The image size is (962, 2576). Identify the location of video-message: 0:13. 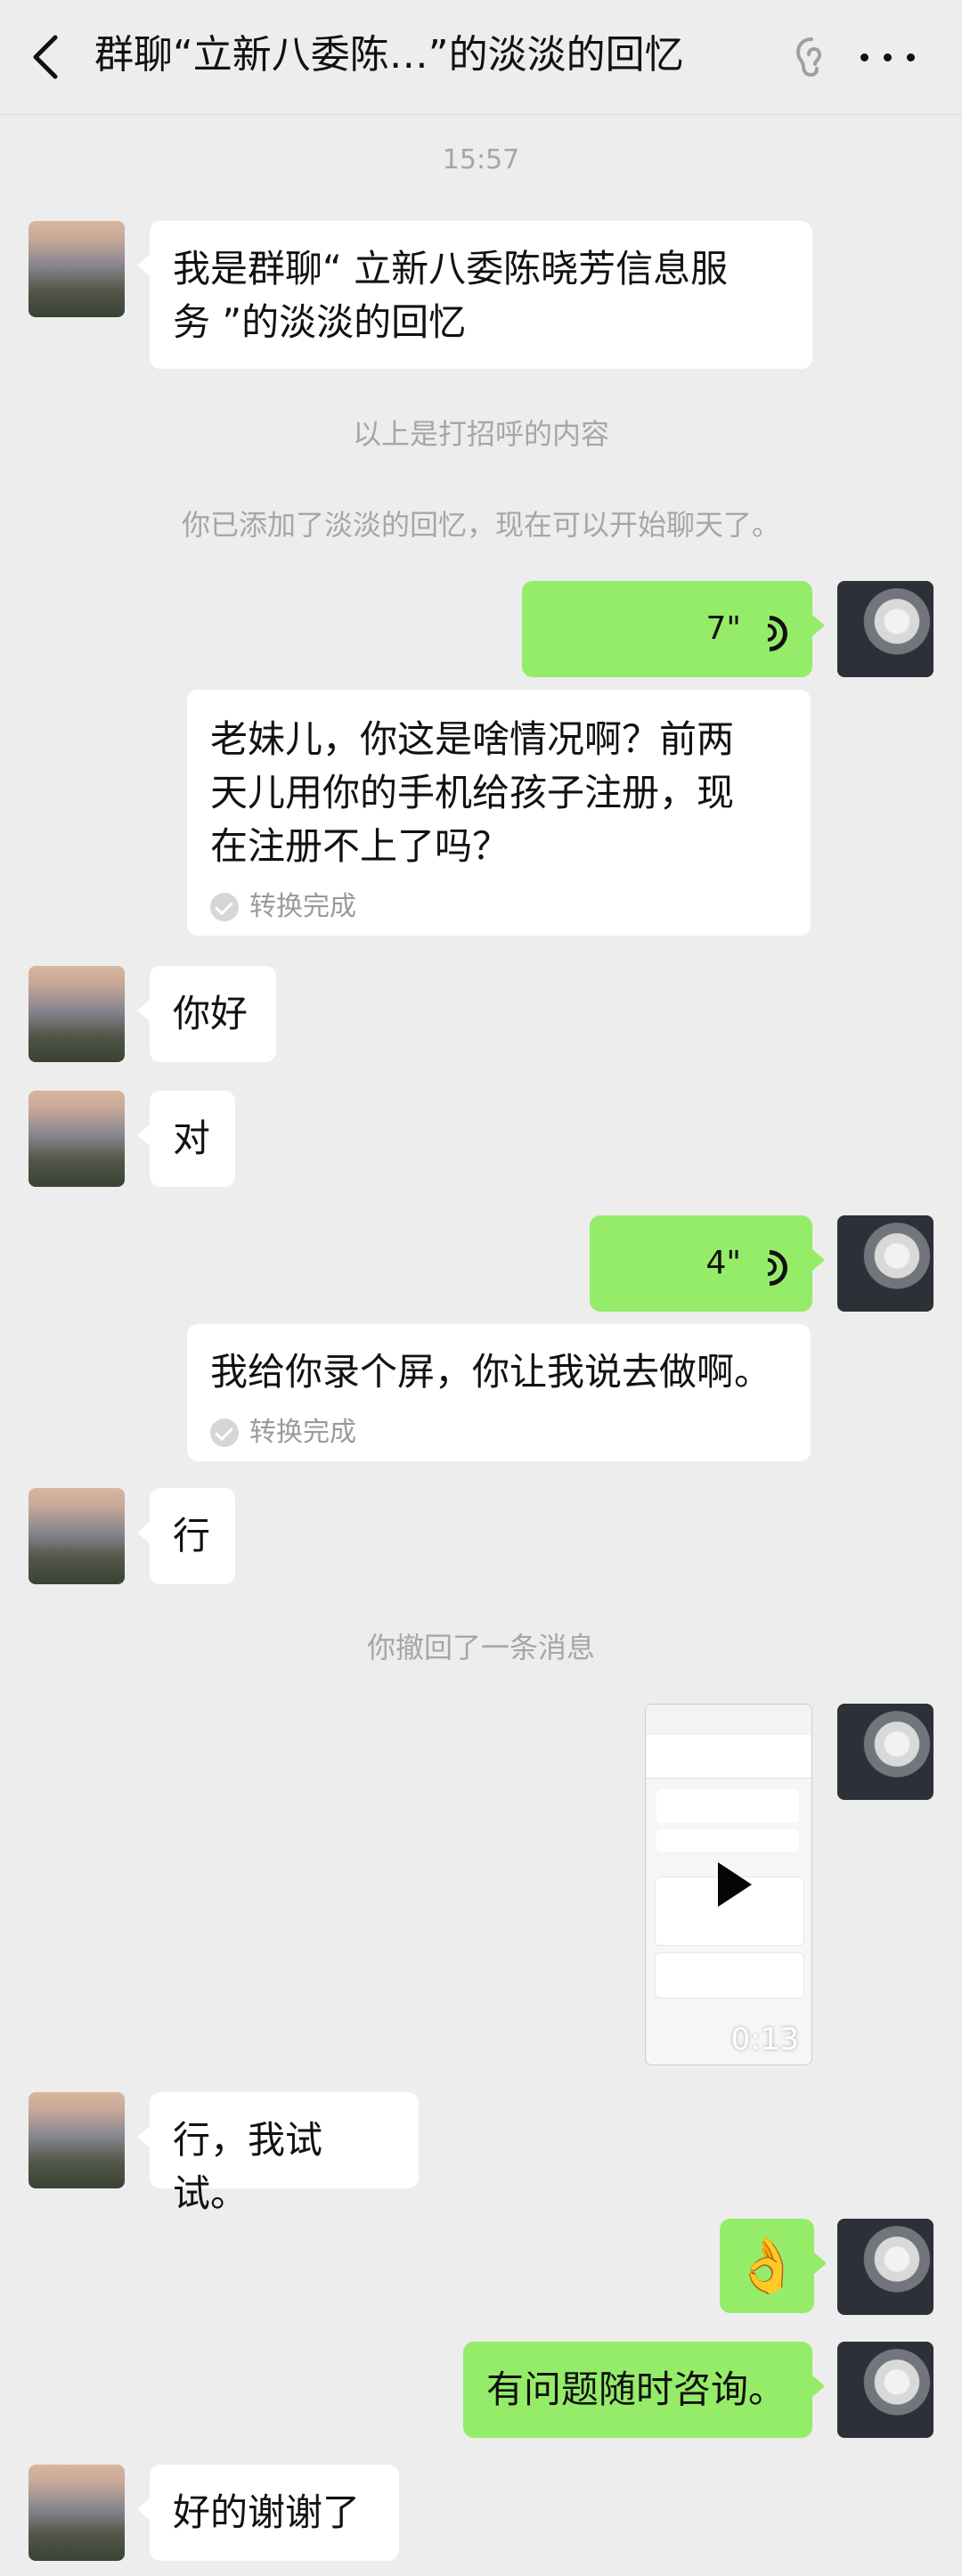
(728, 1884).